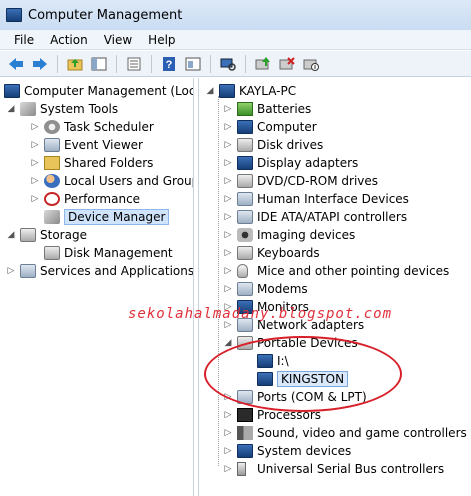  Describe the element at coordinates (117, 217) in the screenshot. I see `tree-item-label: Device Manager` at that location.